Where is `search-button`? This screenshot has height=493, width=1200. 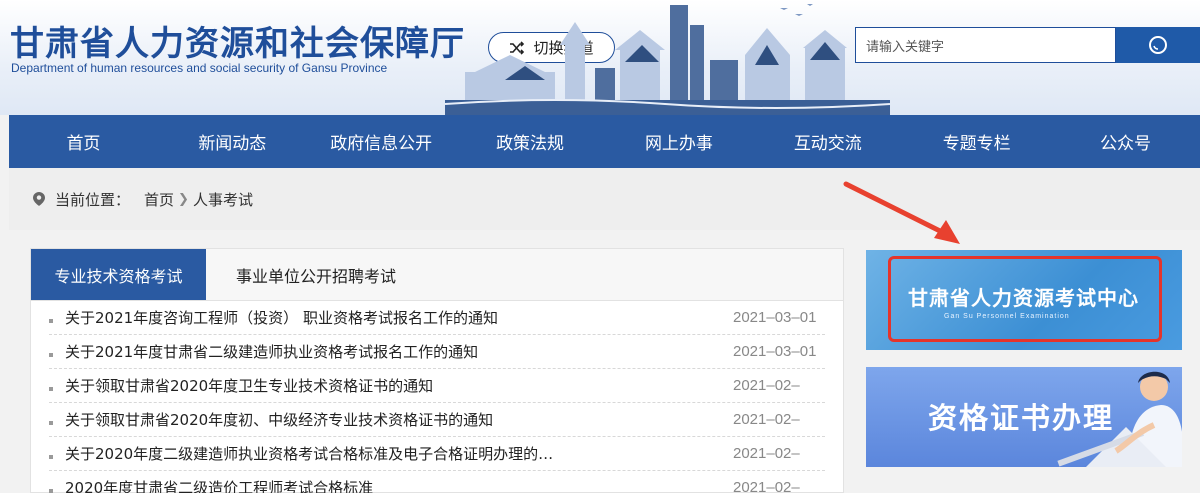
search-button is located at coordinates (1158, 45).